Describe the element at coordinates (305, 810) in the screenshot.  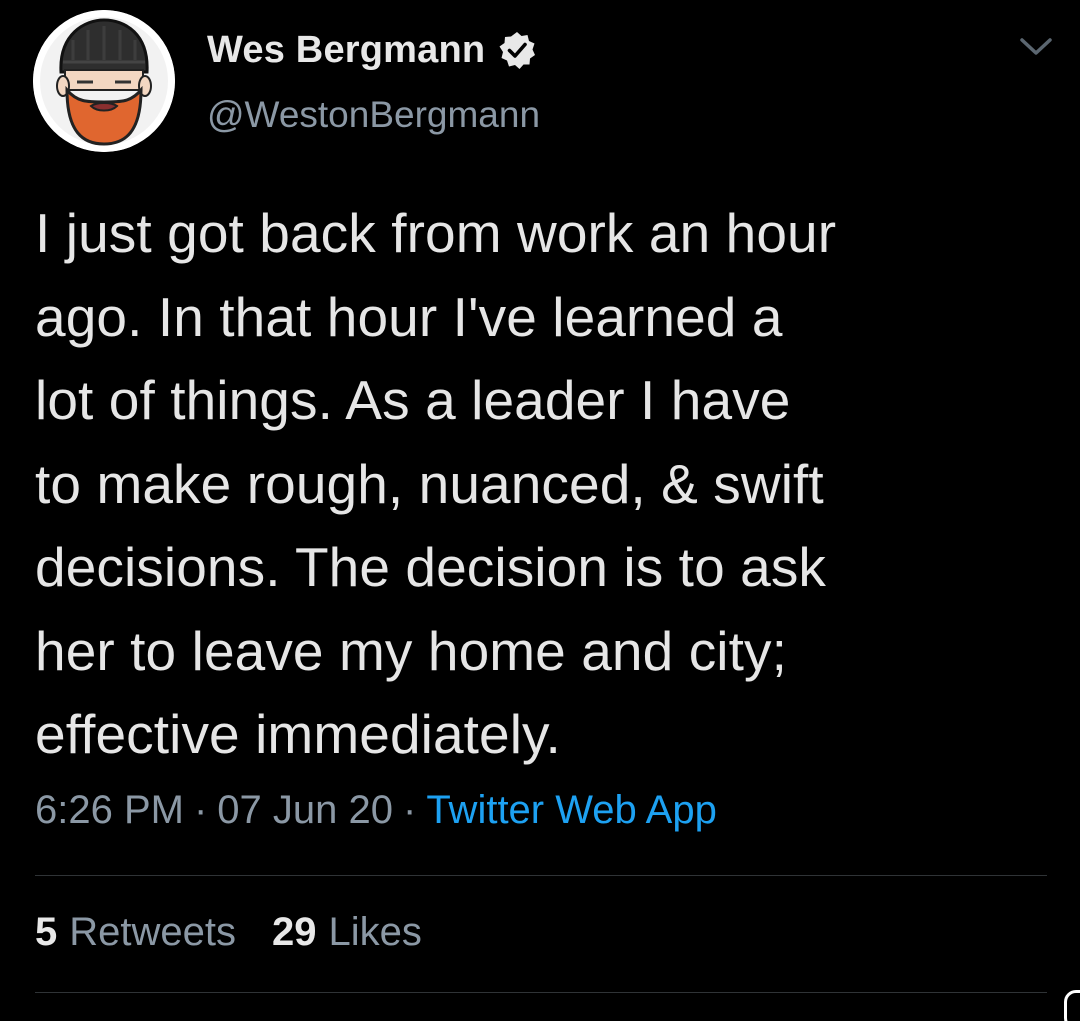
I see `tweet-date: 07 Jun 20` at that location.